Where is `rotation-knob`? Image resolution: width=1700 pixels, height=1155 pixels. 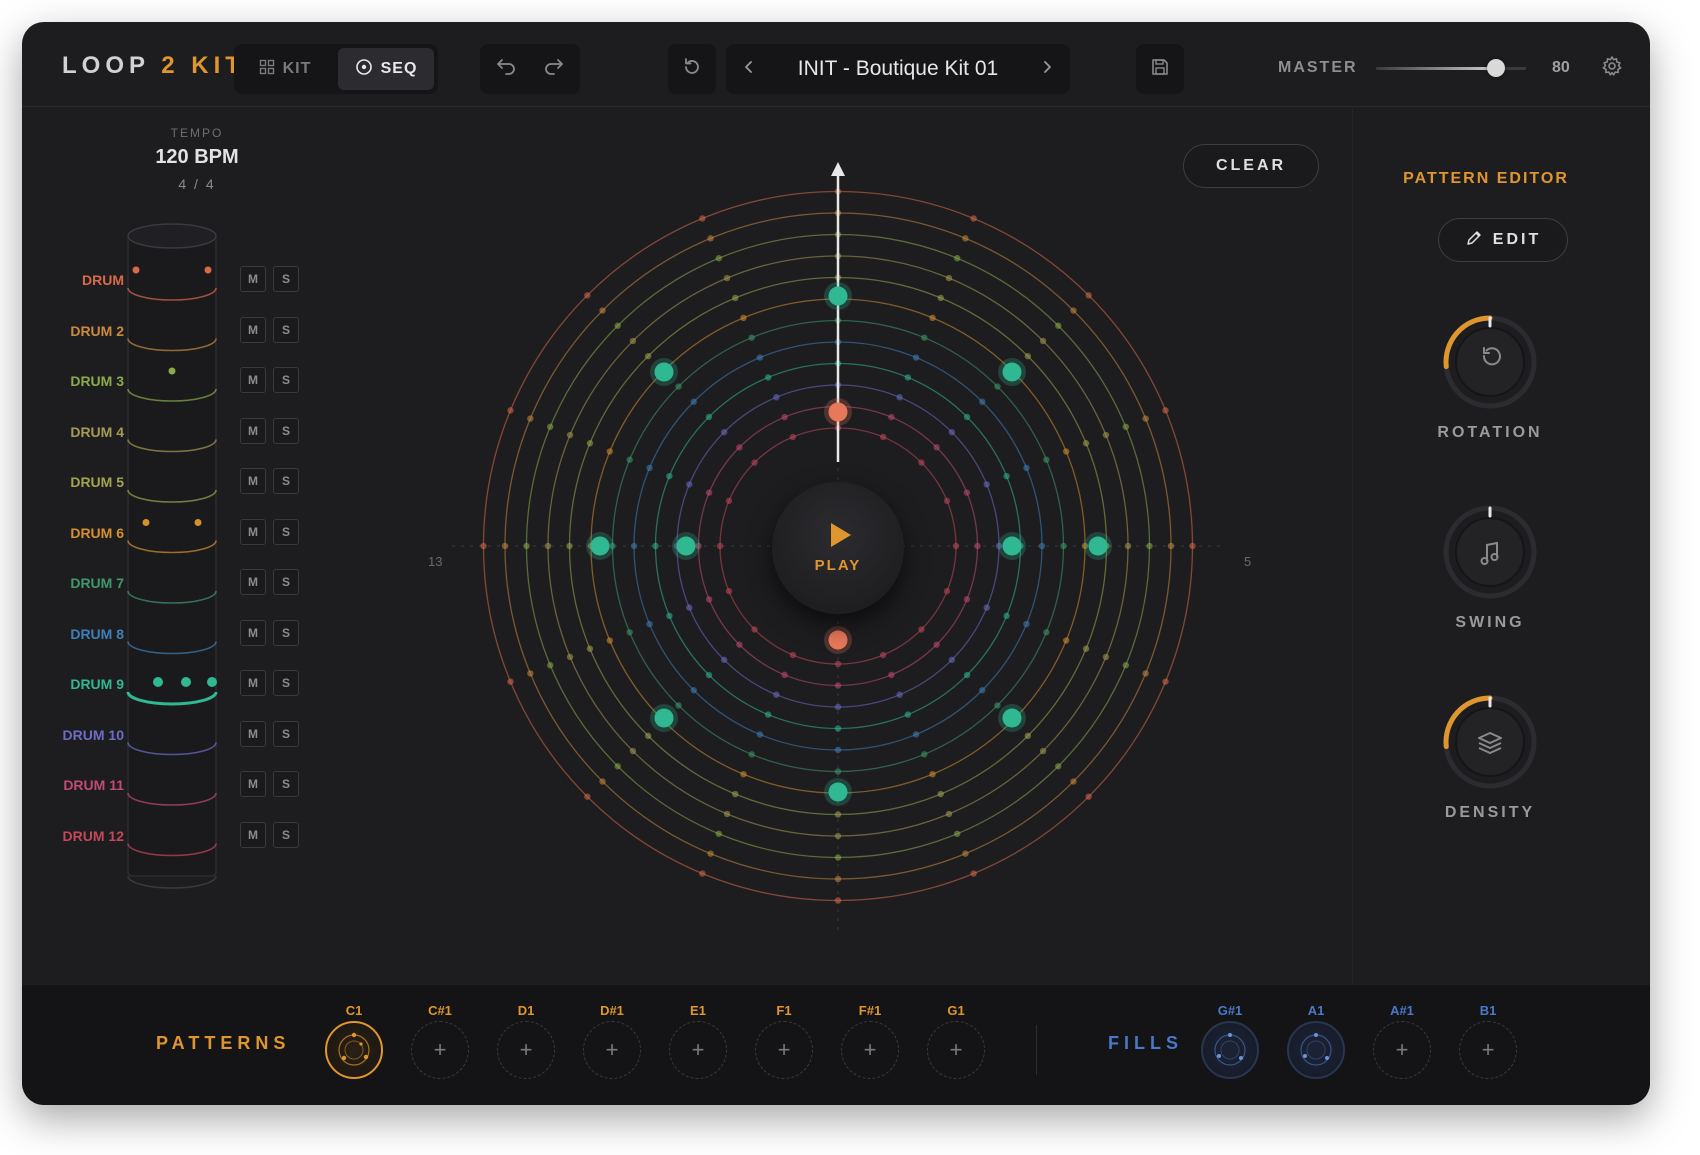
rotation-knob is located at coordinates (1490, 362).